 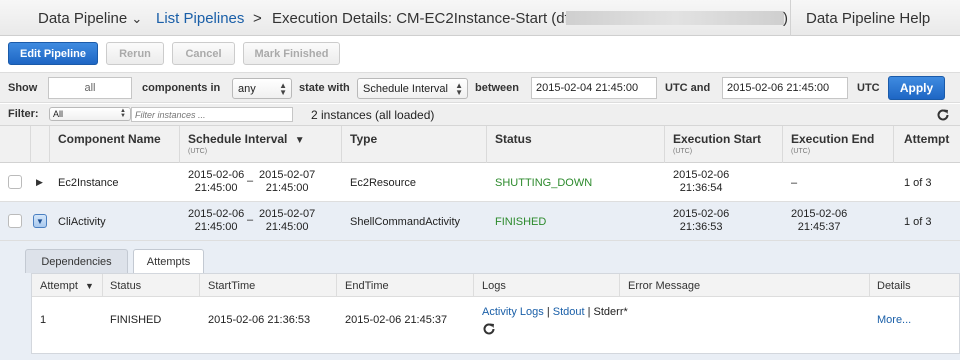 I want to click on log-links: Activity Logs | Stdout | Stderr*, so click(x=555, y=312).